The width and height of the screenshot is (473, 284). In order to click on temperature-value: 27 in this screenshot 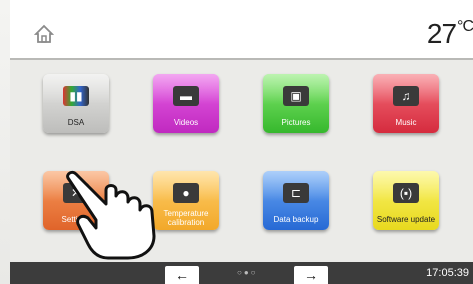, I will do `click(441, 33)`.